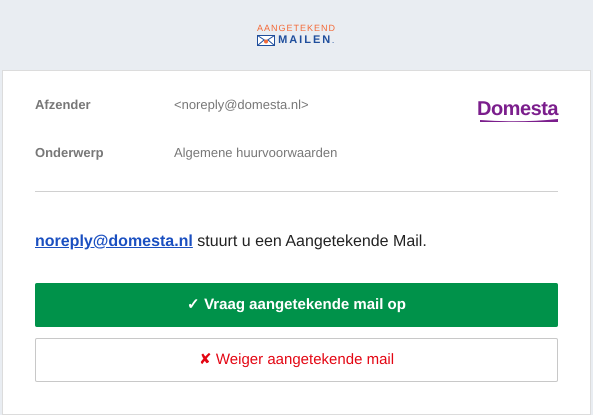  Describe the element at coordinates (296, 360) in the screenshot. I see `decline-button: ✘ Weiger aangetekende mail` at that location.